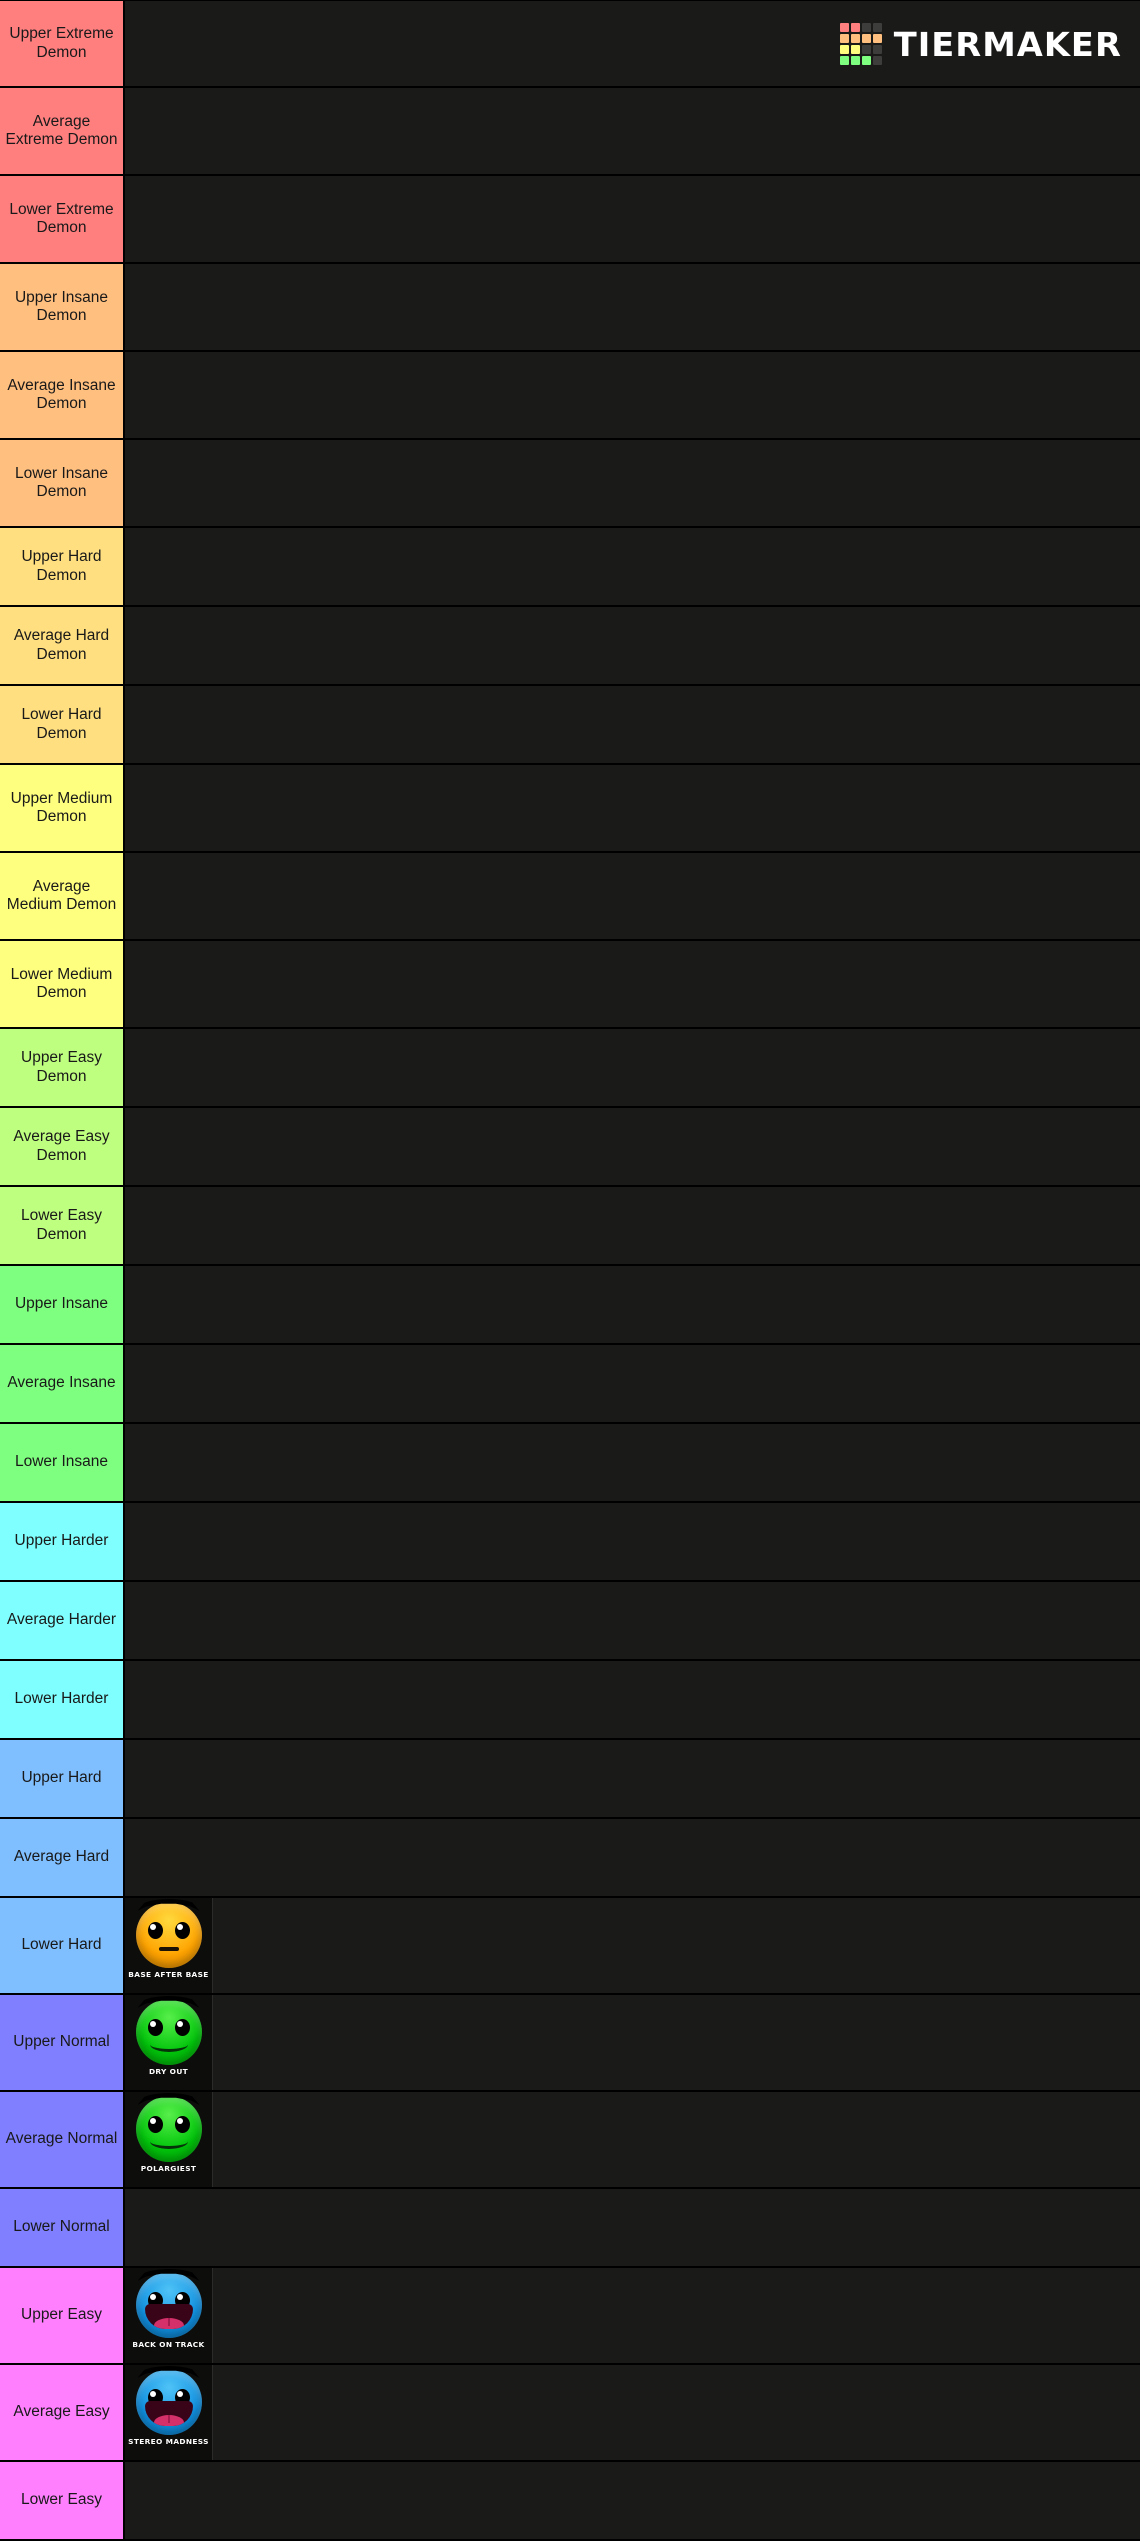  Describe the element at coordinates (155, 1930) in the screenshot. I see `face-eye-left-icon` at that location.